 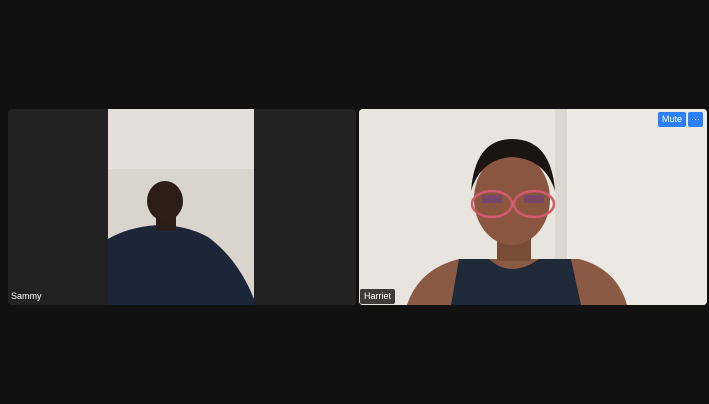 I want to click on participant-name-label: Sammy, so click(x=26, y=296).